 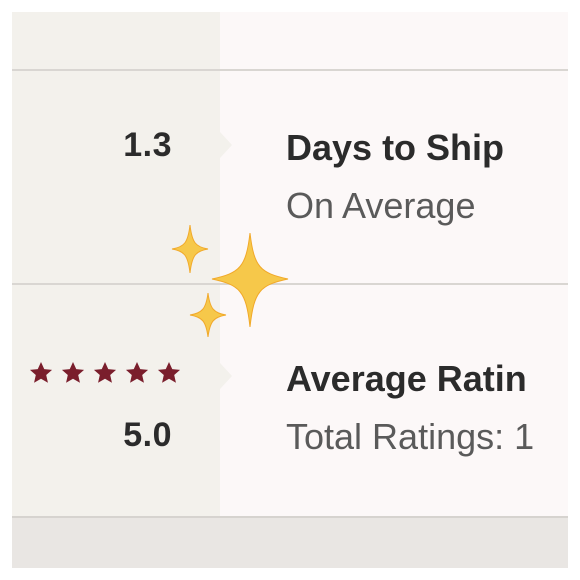 I want to click on average-rating-value: 5.0, so click(x=147, y=435).